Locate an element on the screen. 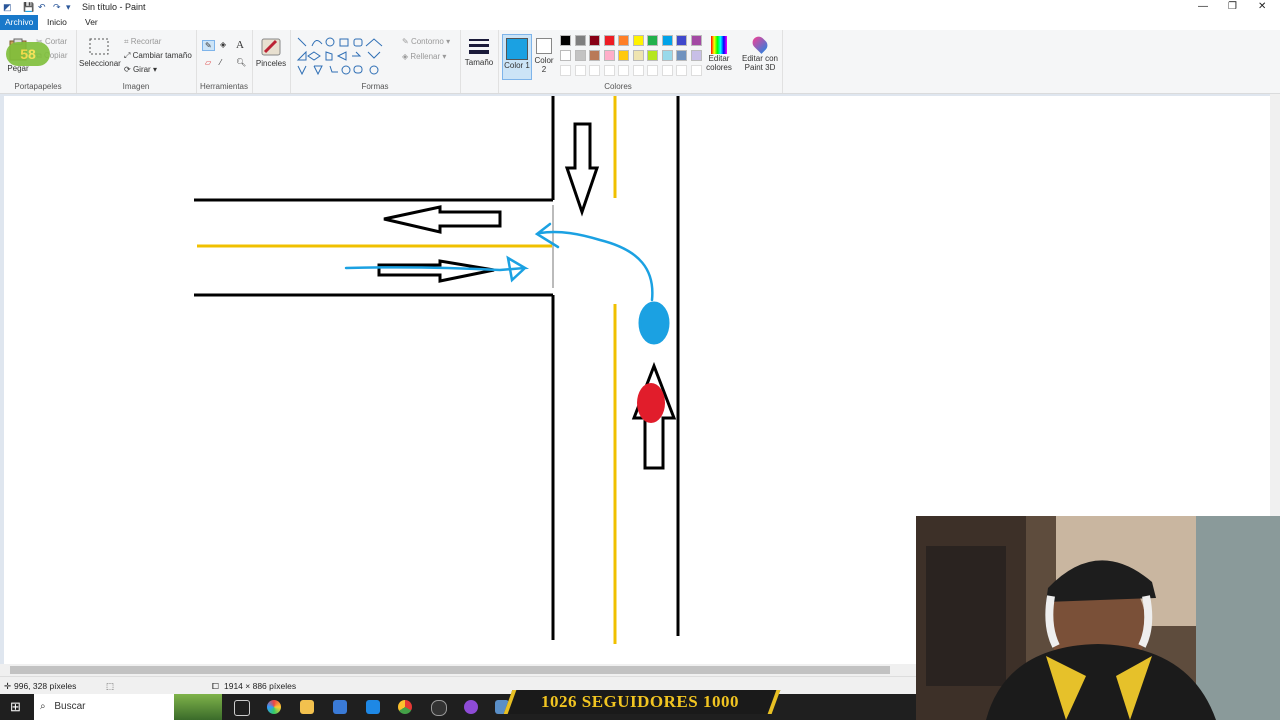  fill-shape-button: ◈ Rellenar ▾ is located at coordinates (424, 56).